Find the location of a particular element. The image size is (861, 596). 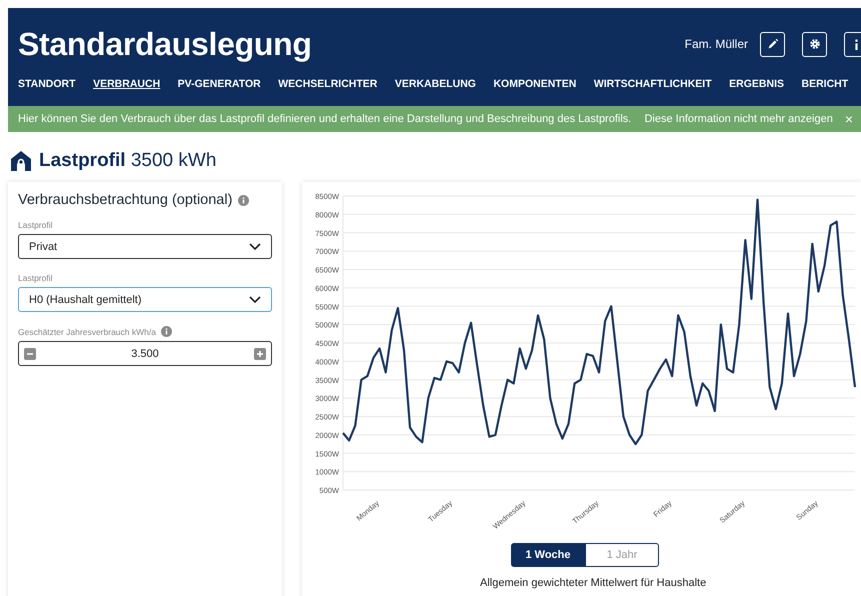

minus-button is located at coordinates (30, 354).